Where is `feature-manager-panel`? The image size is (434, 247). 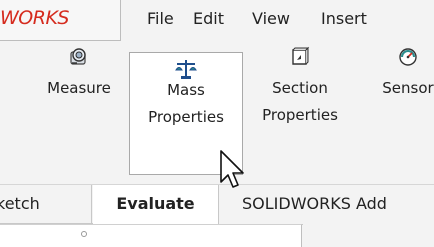 feature-manager-panel is located at coordinates (151, 235).